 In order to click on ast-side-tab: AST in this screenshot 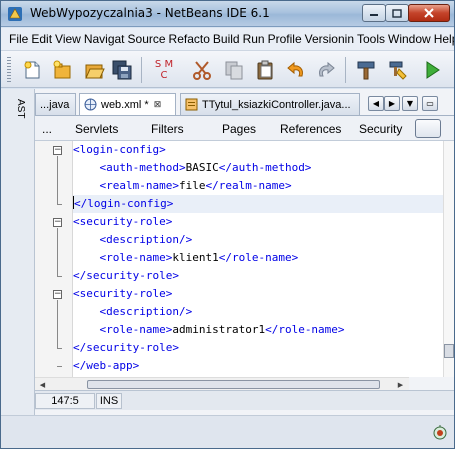, I will do `click(18, 114)`.